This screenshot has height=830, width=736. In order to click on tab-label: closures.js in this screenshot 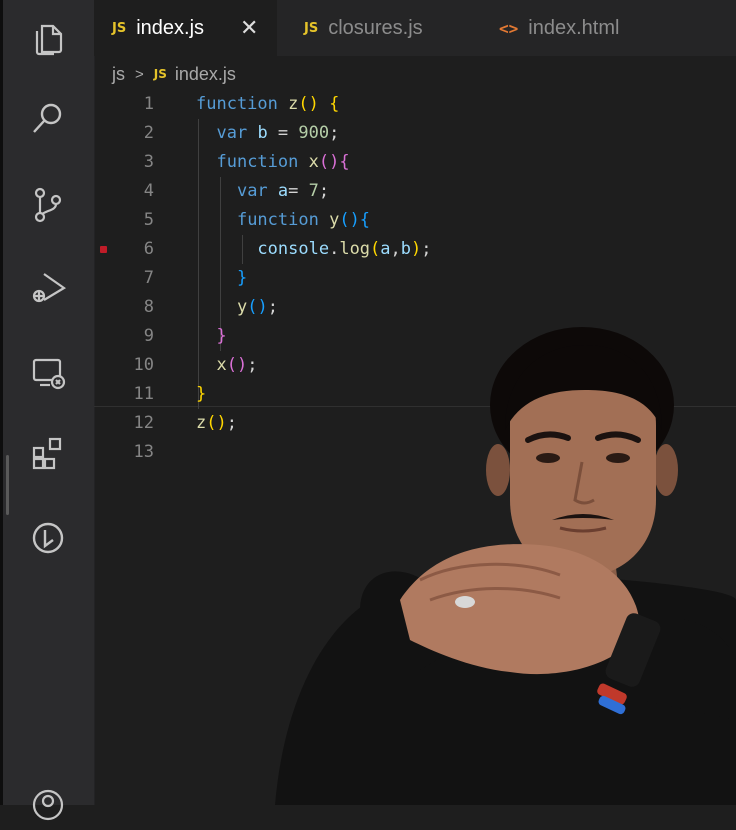, I will do `click(375, 27)`.